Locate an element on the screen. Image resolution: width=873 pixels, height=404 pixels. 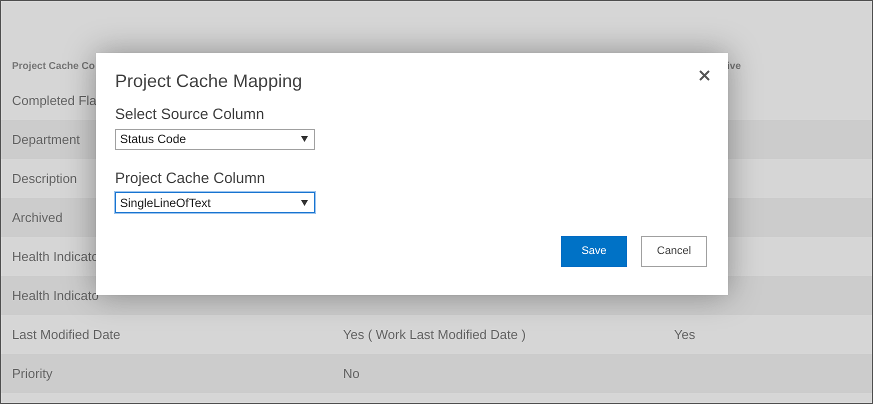
table-cell-text: Yes ( Work Last Modified Date ) is located at coordinates (434, 335).